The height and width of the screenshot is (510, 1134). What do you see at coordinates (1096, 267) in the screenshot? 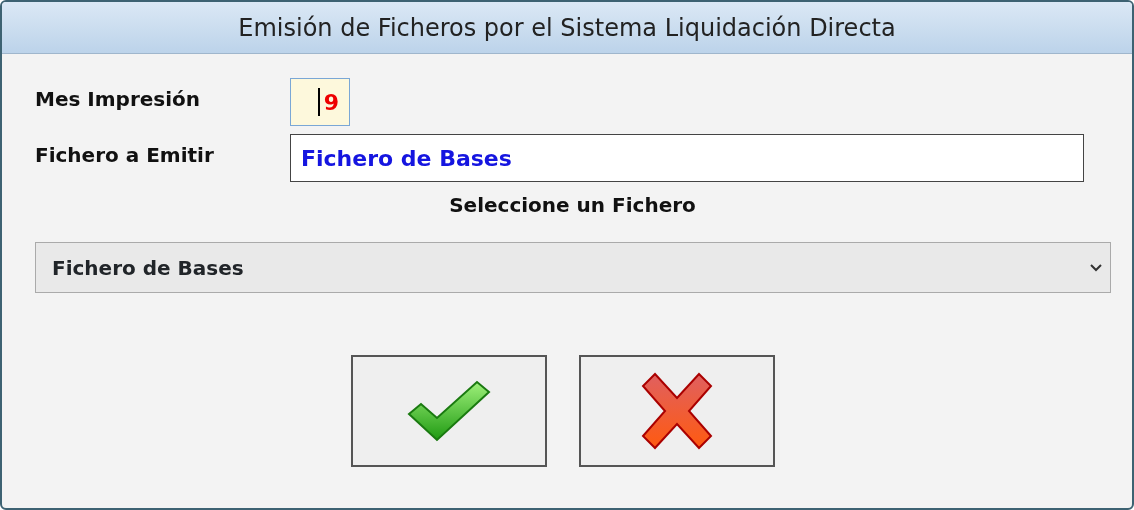
I see `chevron-down-icon` at bounding box center [1096, 267].